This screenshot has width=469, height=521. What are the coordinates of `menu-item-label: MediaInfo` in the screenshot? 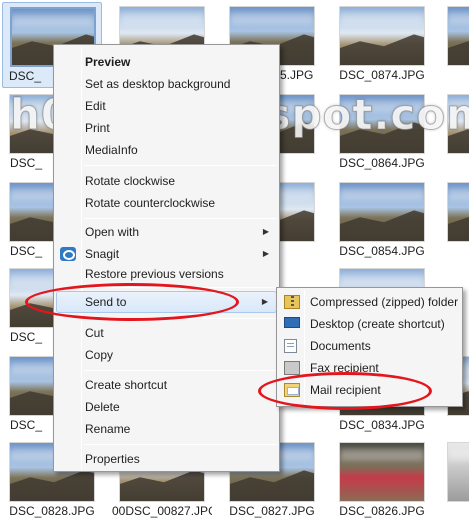 It's located at (111, 150).